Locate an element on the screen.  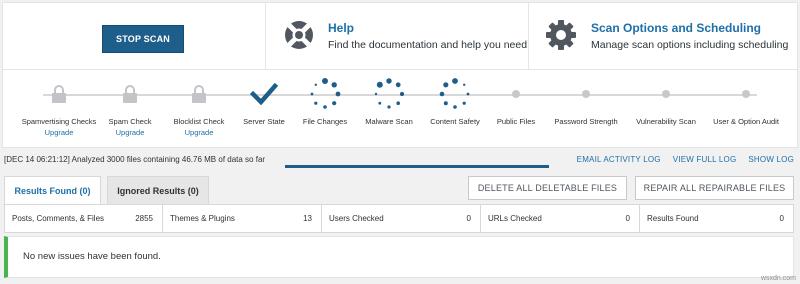
stage-vulnerability-scan: Vulnerability Scan is located at coordinates (666, 102).